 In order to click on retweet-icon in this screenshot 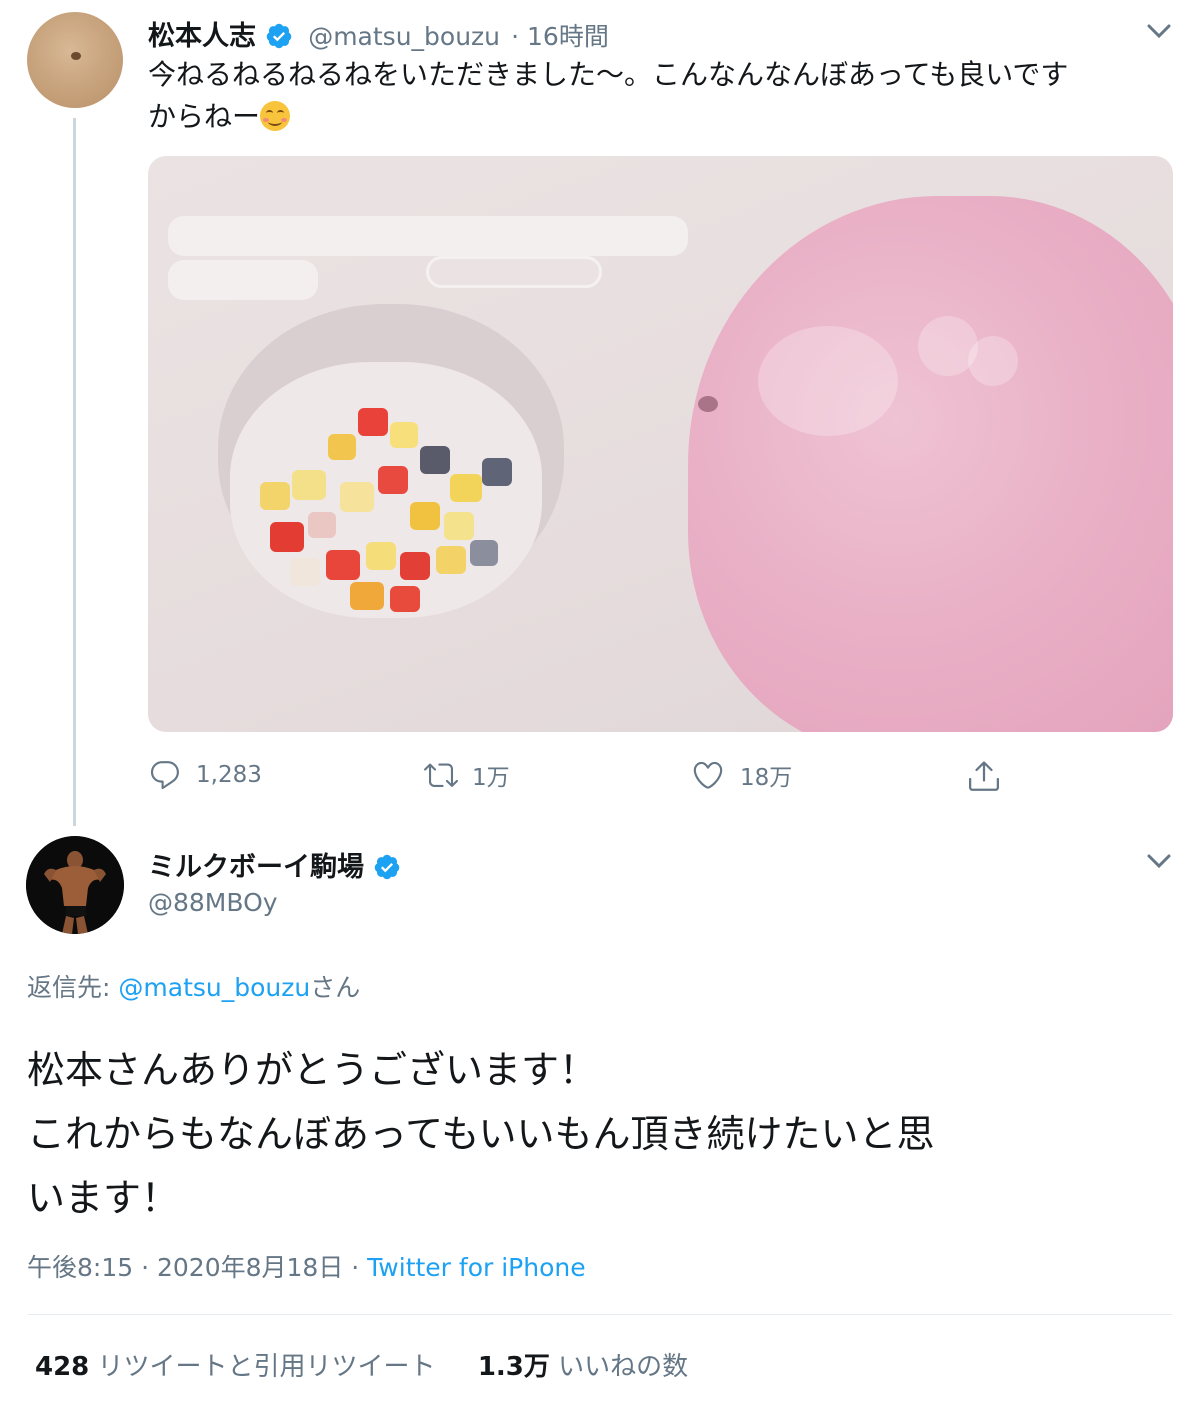, I will do `click(441, 775)`.